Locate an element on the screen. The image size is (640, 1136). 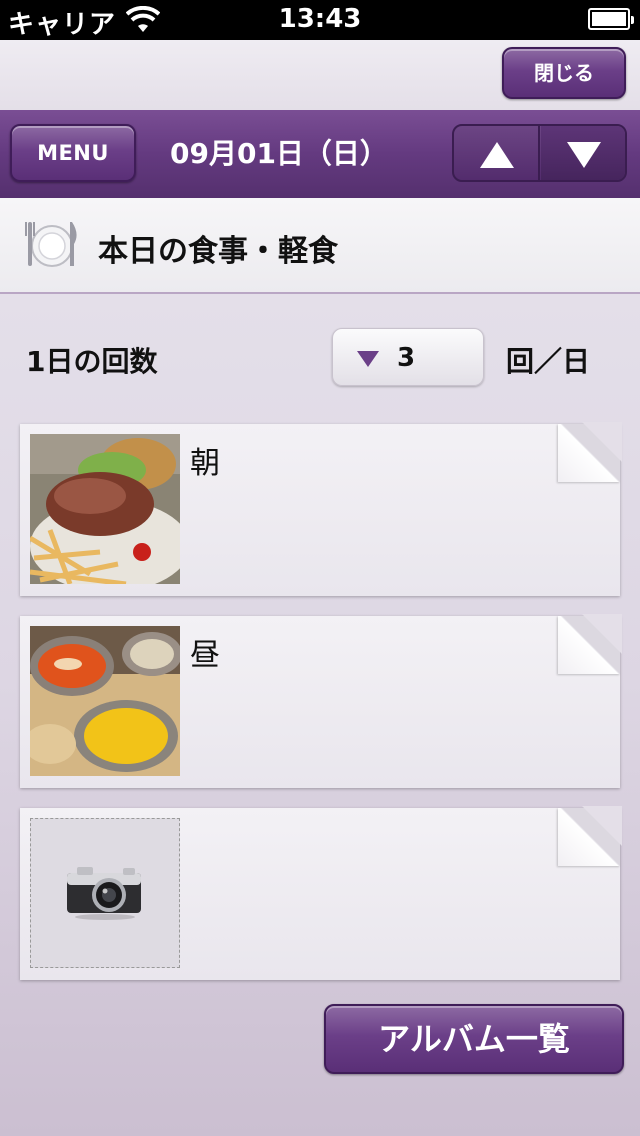
dropdown-arrow-icon is located at coordinates (368, 359).